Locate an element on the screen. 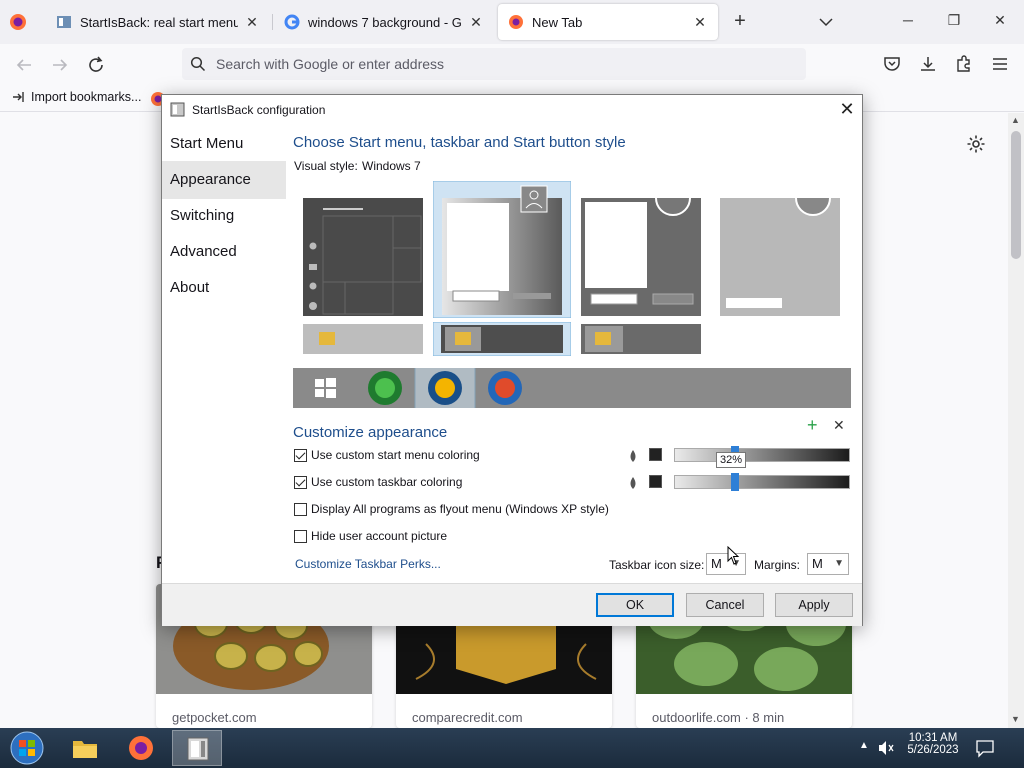 Image resolution: width=1024 pixels, height=768 pixels. scroll-down-icon: ▼ is located at coordinates (1015, 719).